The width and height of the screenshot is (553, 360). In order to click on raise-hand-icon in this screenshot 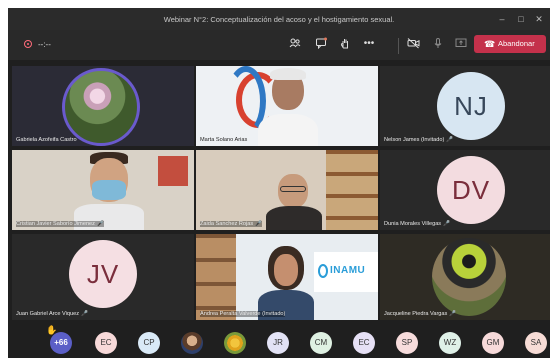, I will do `click(345, 44)`.